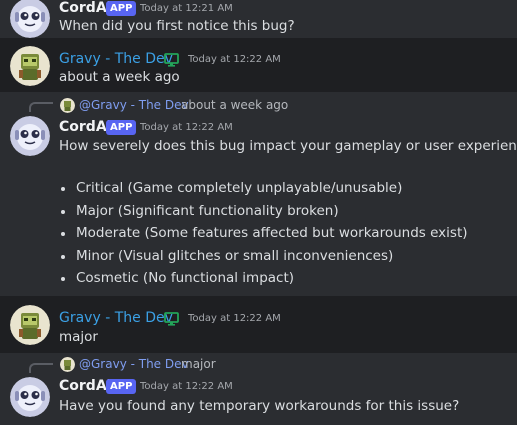  Describe the element at coordinates (186, 9) in the screenshot. I see `timestamp: Today at 12:21 AM` at that location.